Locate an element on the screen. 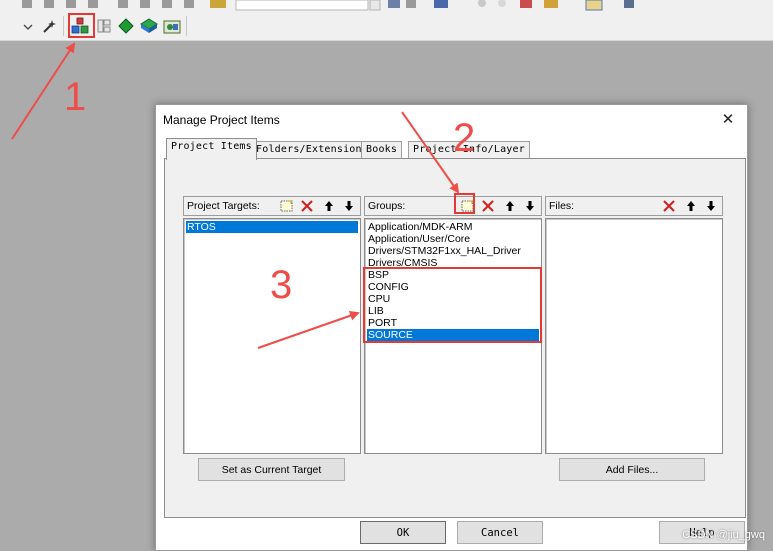  annotation-label-2: 2 is located at coordinates (464, 138).